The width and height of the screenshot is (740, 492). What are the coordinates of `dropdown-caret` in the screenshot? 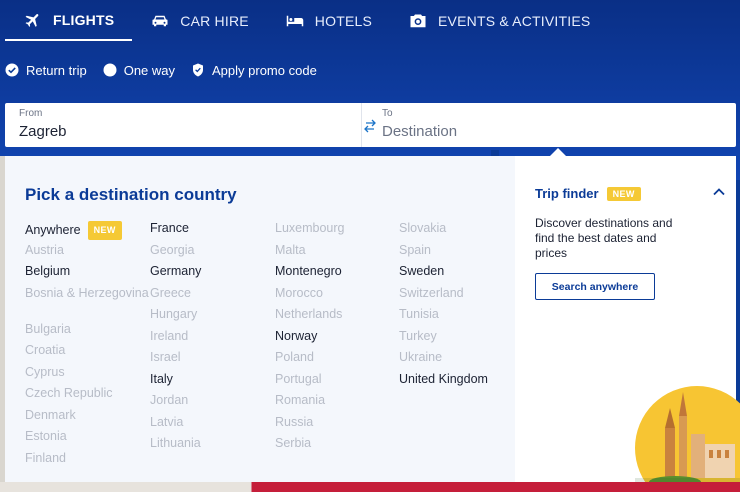 It's located at (558, 152).